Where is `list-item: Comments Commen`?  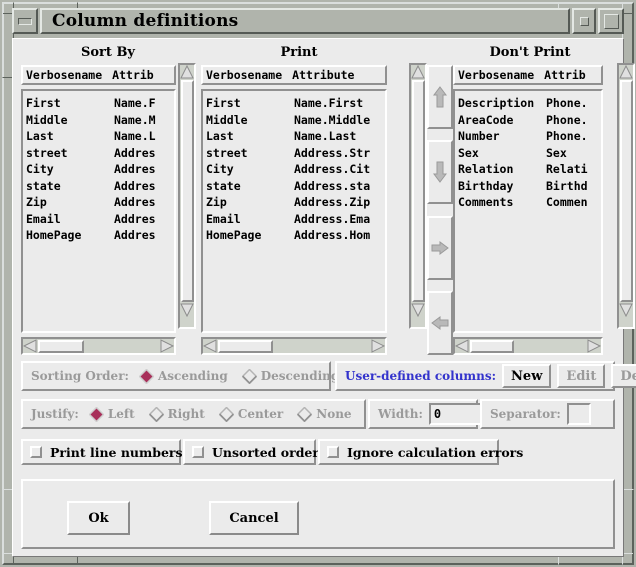
list-item: Comments Commen is located at coordinates (529, 202).